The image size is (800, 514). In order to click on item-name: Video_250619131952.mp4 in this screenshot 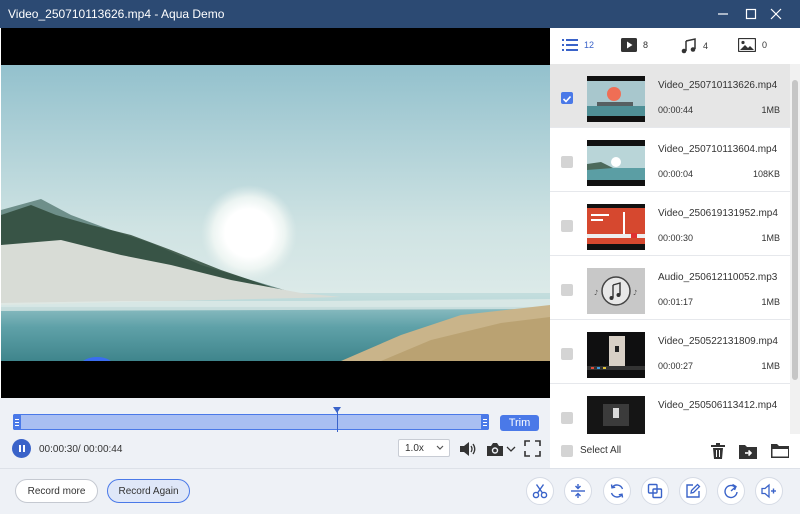, I will do `click(718, 213)`.